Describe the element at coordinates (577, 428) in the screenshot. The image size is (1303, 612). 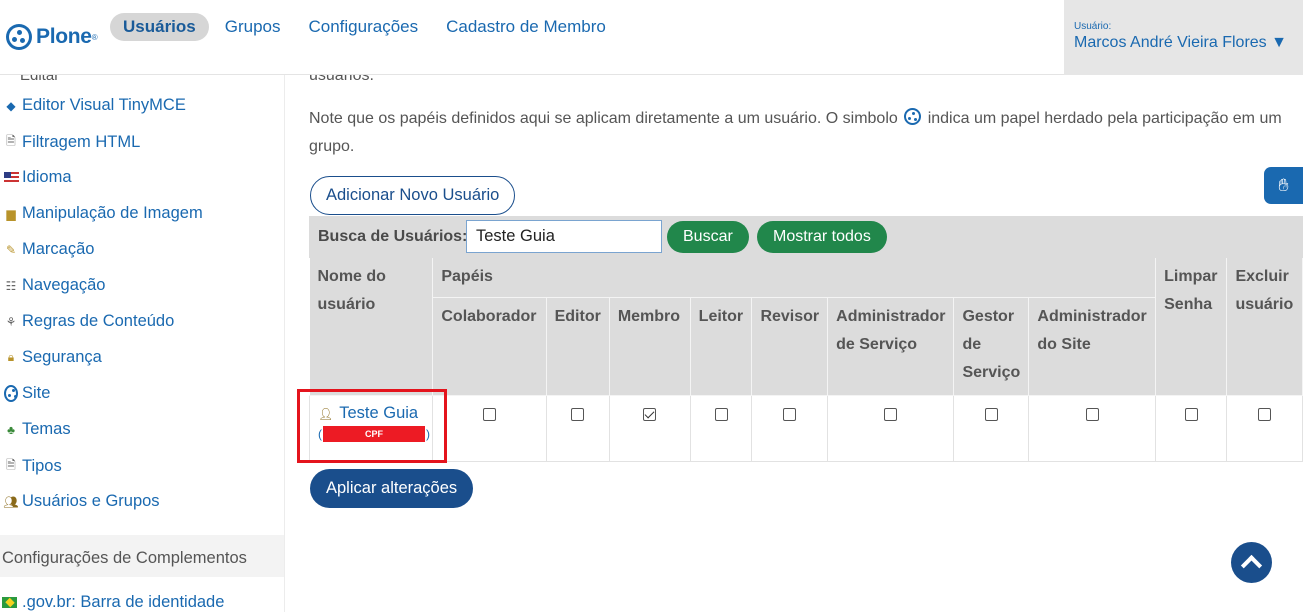
I see `role-cell-editor` at that location.